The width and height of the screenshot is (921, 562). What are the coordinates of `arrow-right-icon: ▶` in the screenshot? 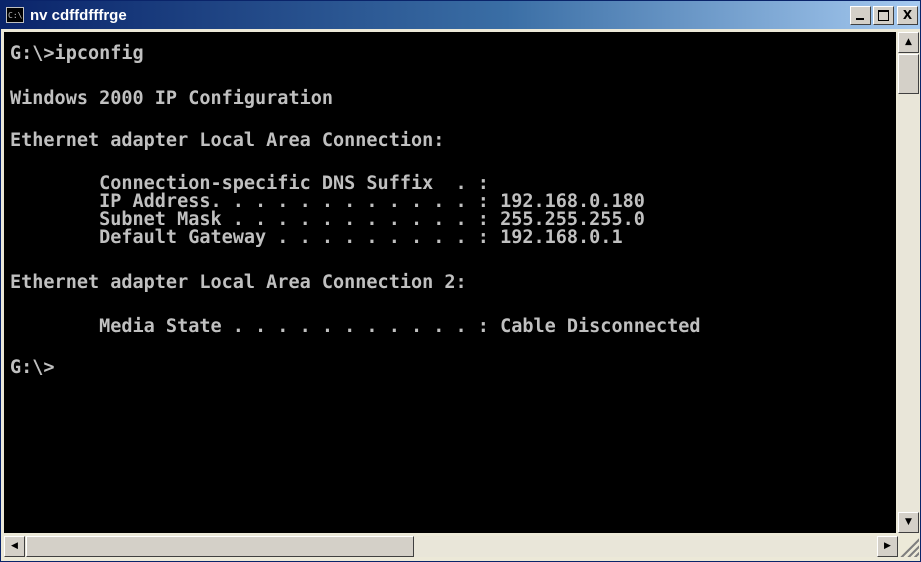 It's located at (887, 546).